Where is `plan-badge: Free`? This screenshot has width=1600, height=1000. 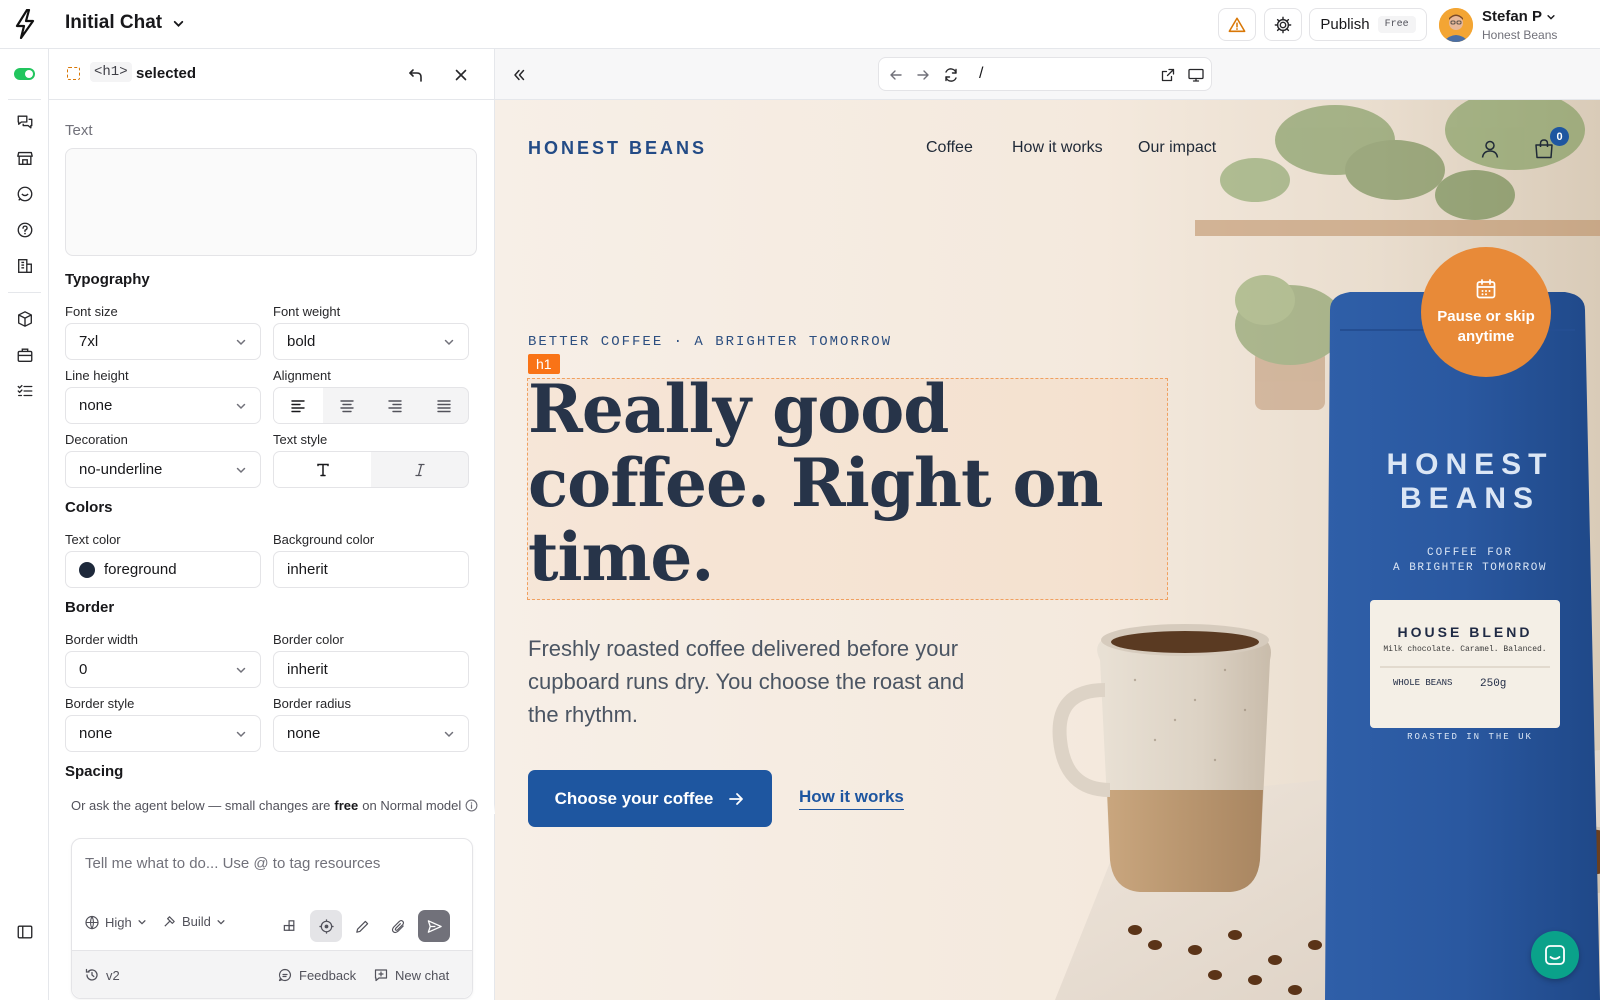
plan-badge: Free is located at coordinates (1396, 24).